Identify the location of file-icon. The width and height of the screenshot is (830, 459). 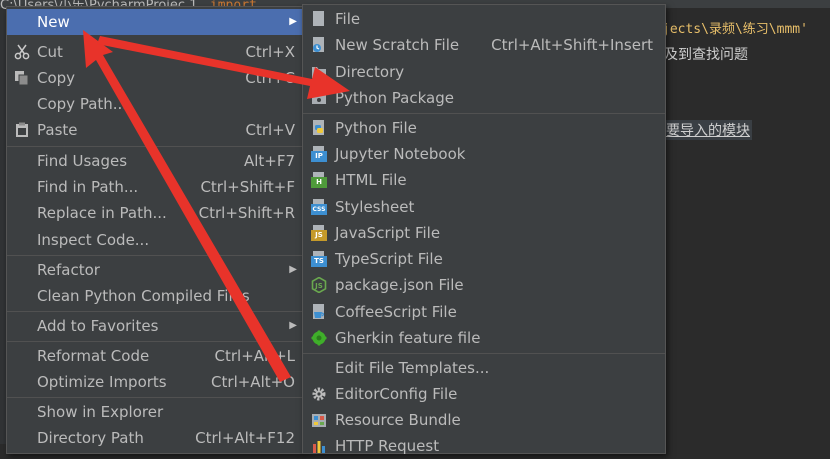
(319, 19).